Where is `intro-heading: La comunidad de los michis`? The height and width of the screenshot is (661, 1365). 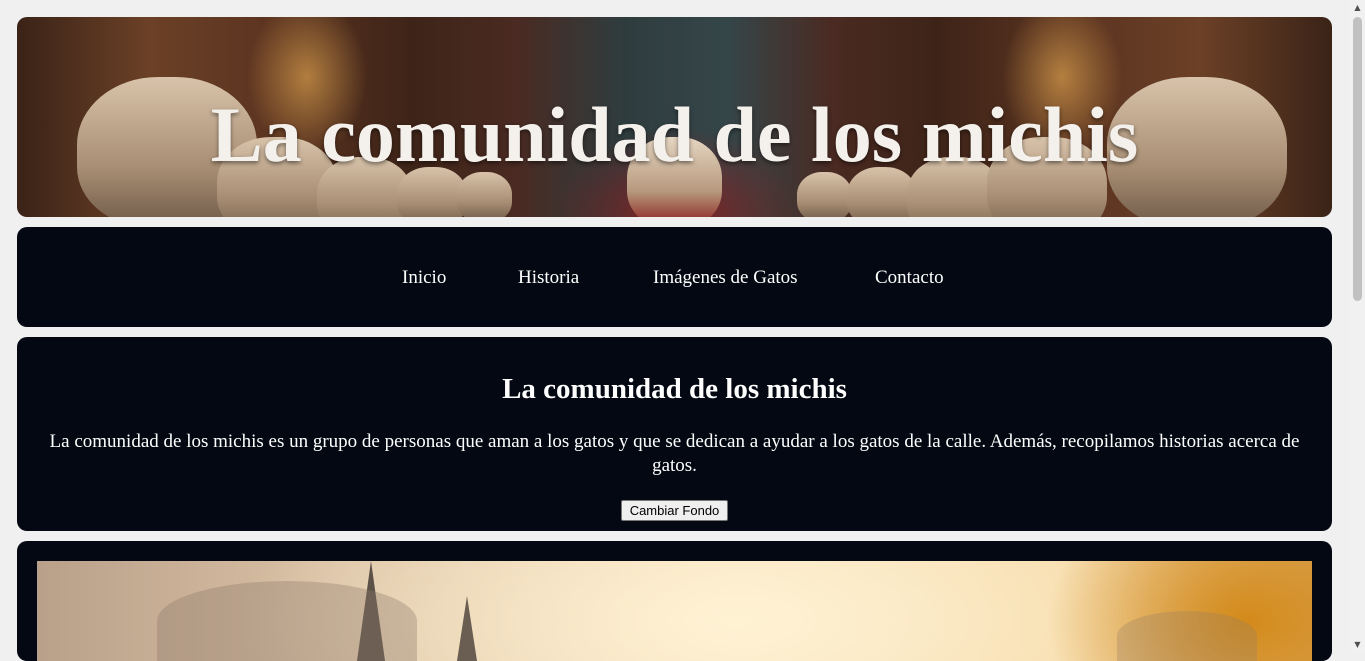
intro-heading: La comunidad de los michis is located at coordinates (674, 389).